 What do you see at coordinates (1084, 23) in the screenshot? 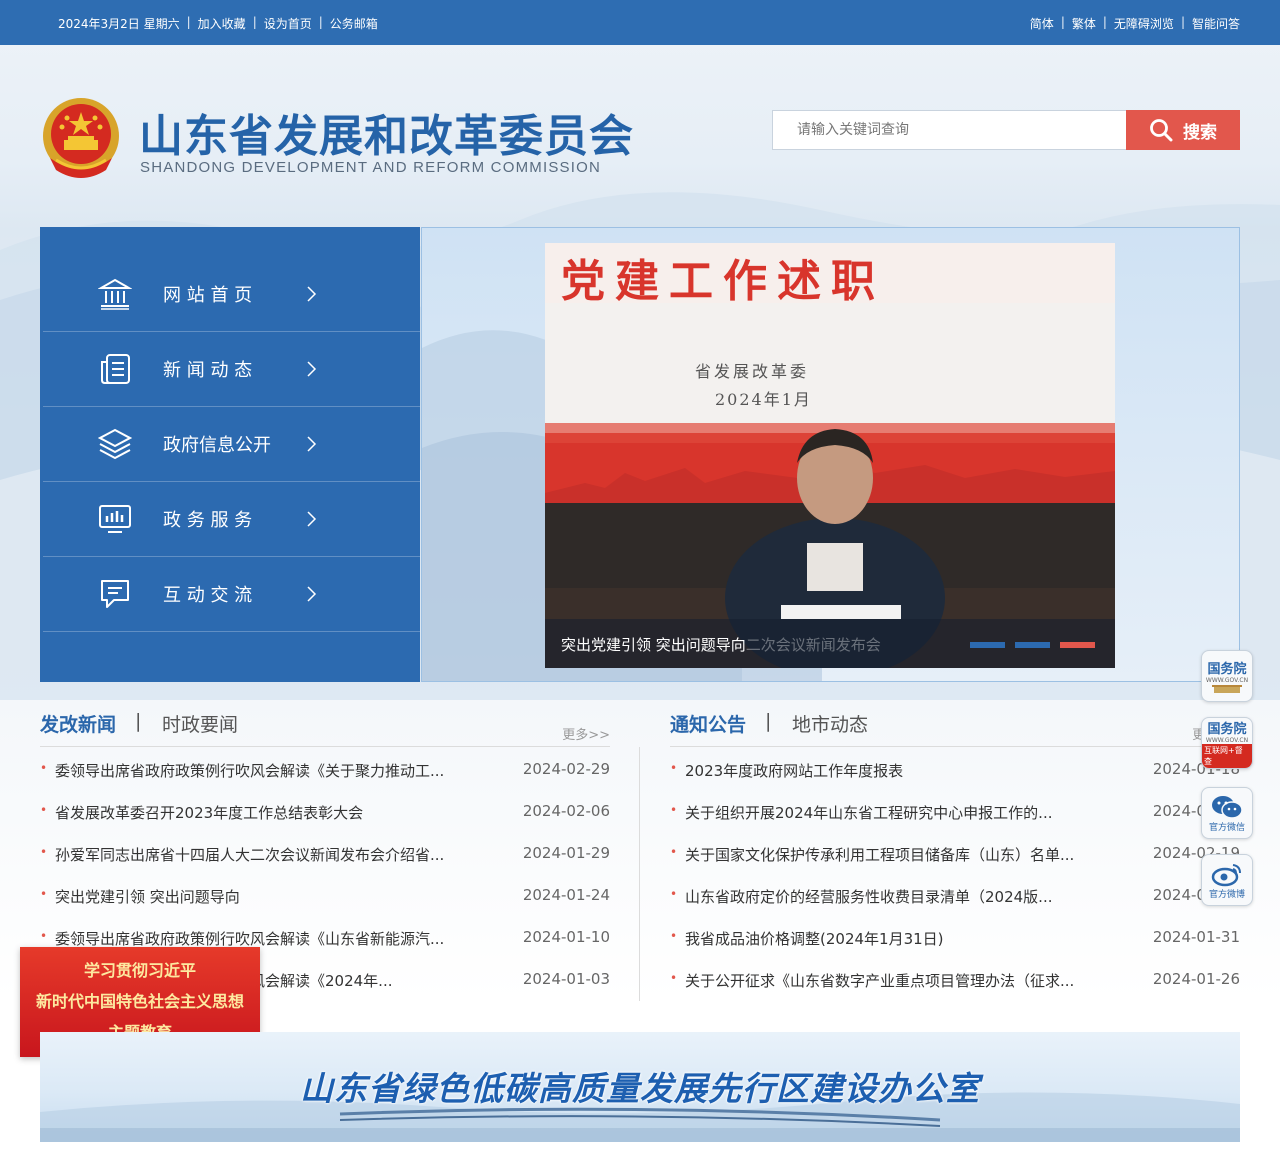
I see `traditional-chinese-link: 繁体` at bounding box center [1084, 23].